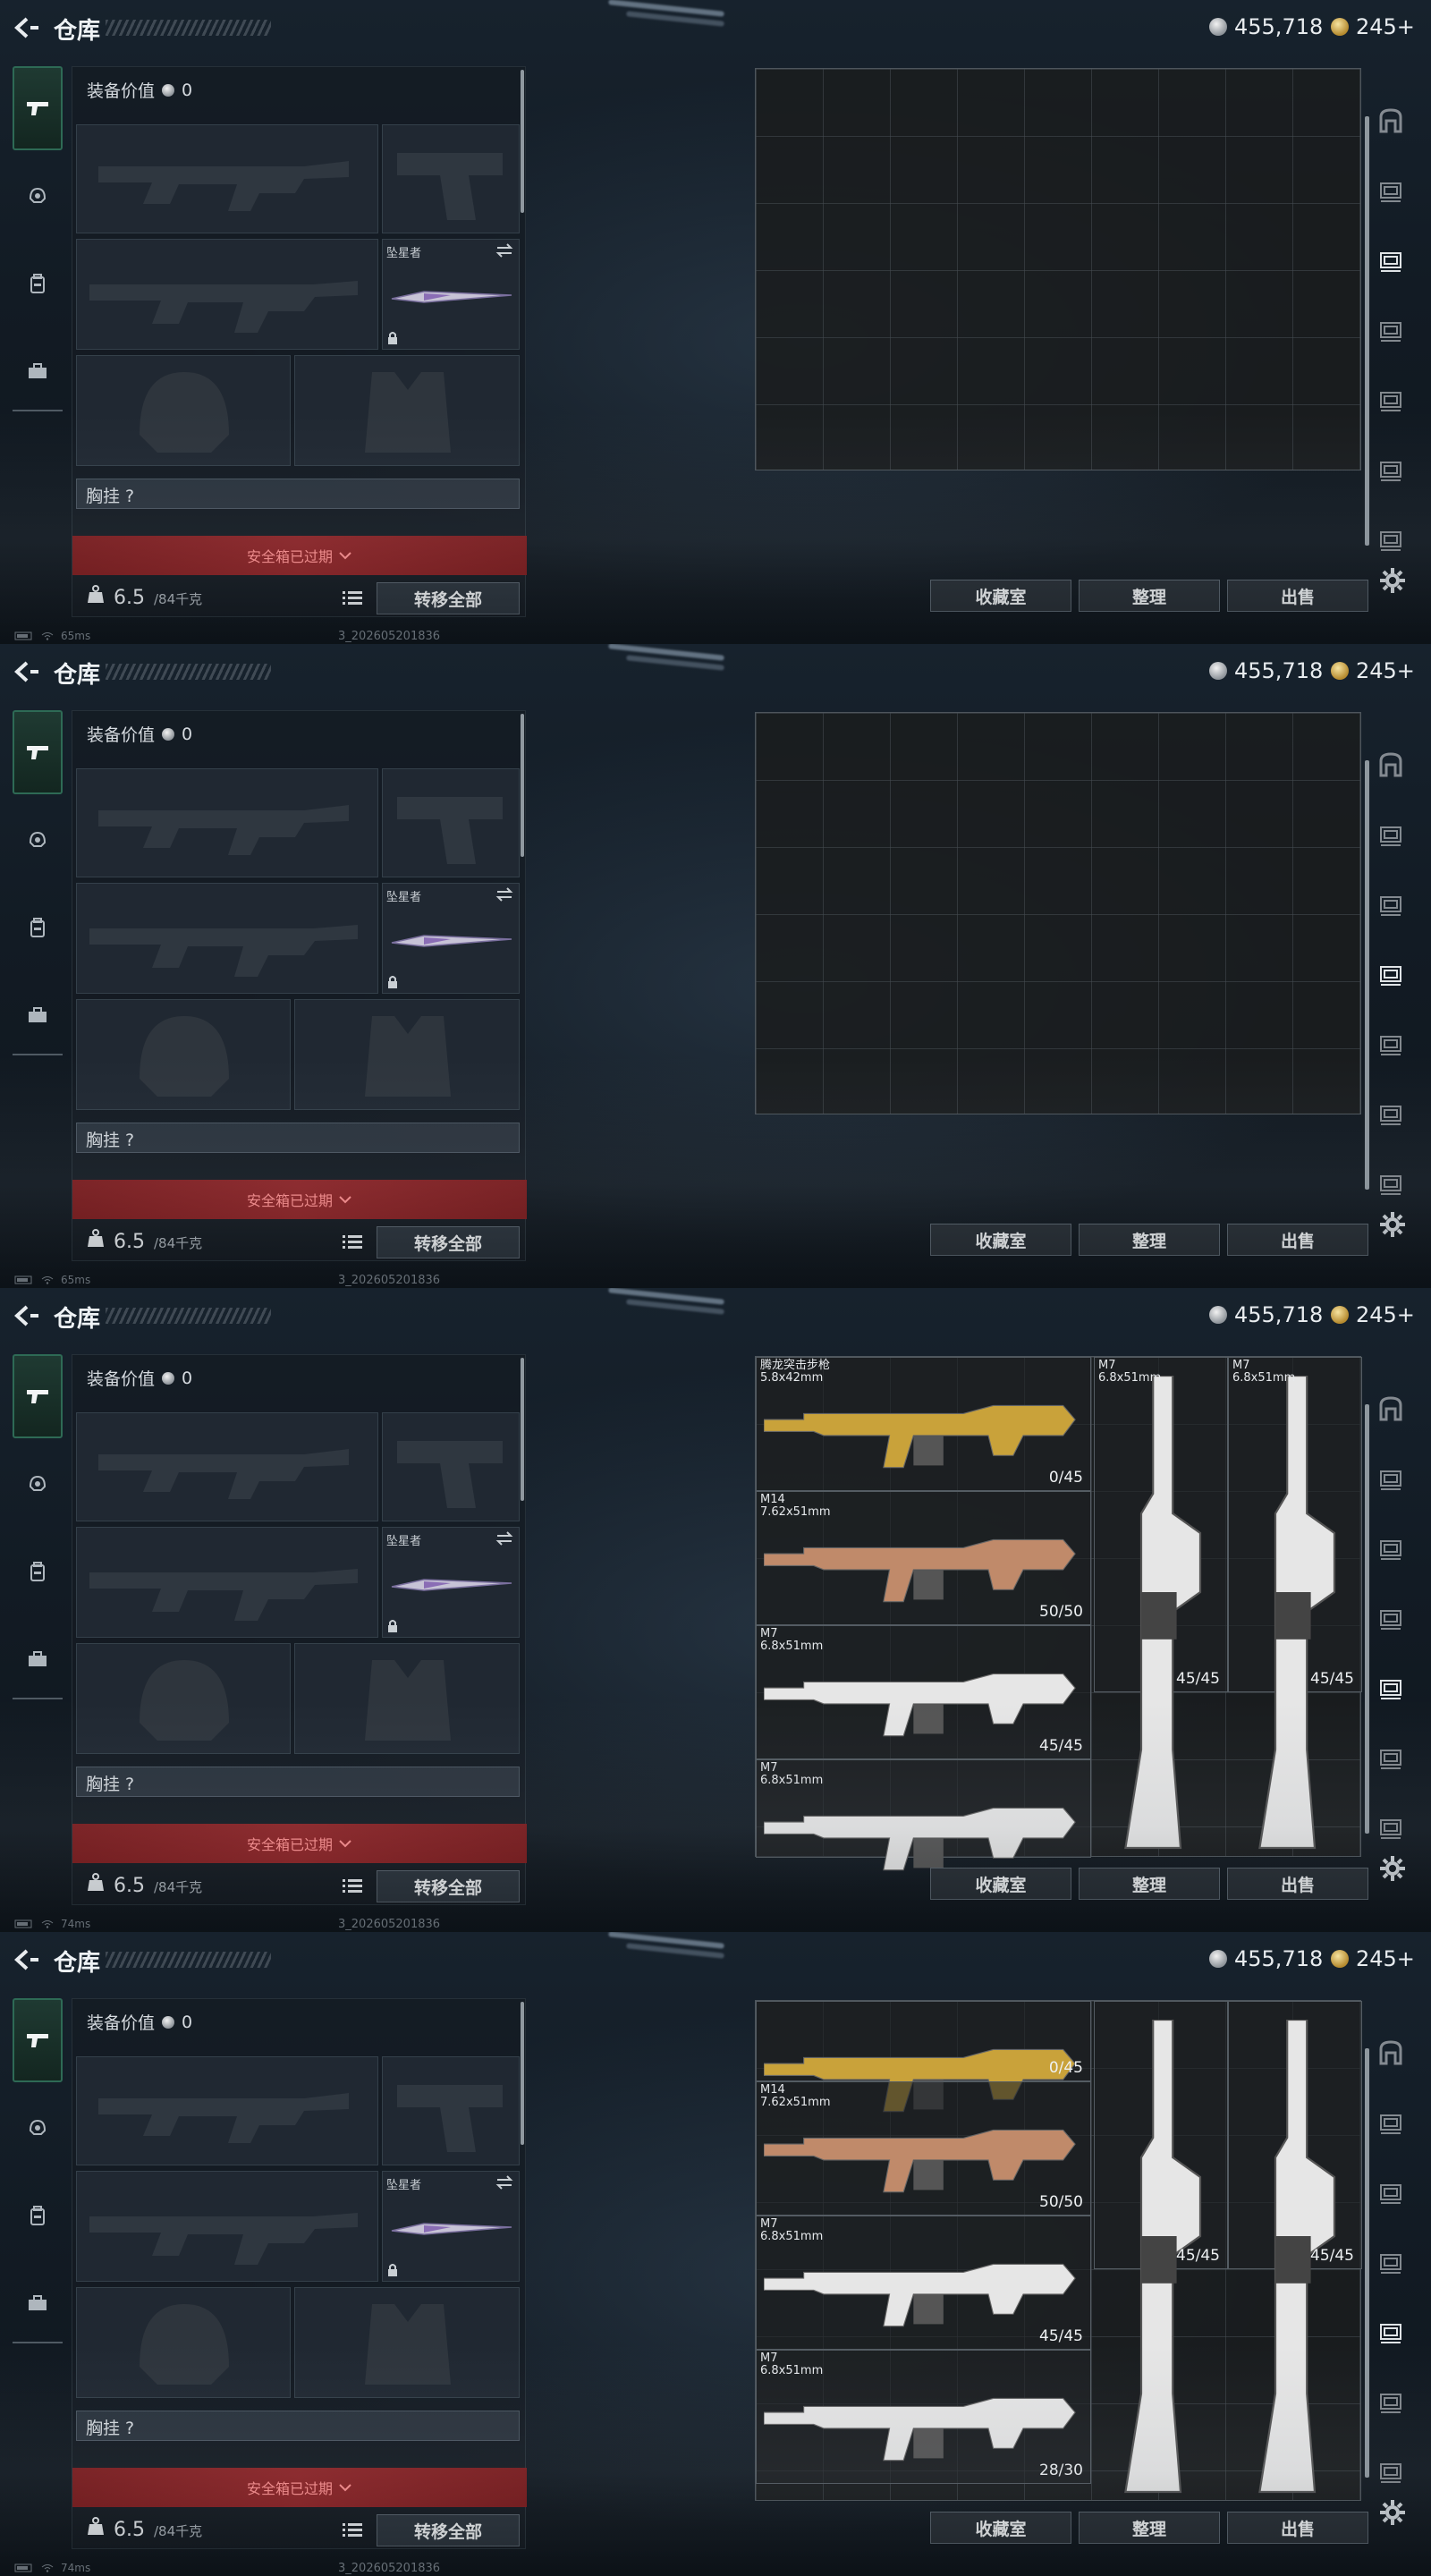 The width and height of the screenshot is (1431, 2576). I want to click on storage-grid, so click(1058, 269).